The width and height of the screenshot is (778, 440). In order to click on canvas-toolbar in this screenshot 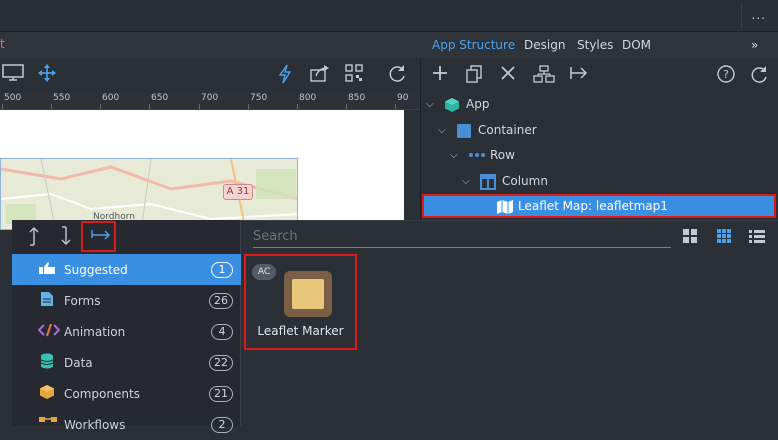, I will do `click(210, 75)`.